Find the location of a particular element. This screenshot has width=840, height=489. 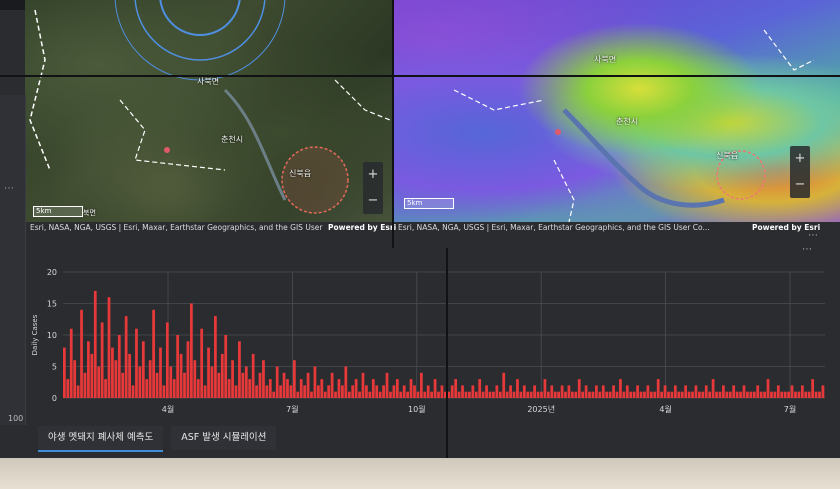

buffer-ring-inner is located at coordinates (200, 18).